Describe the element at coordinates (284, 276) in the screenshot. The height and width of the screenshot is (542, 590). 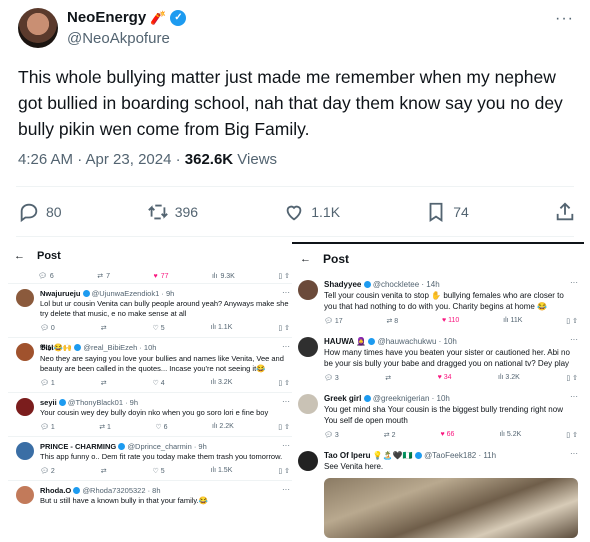
I see `bookmark-stat-icon: ▯ ⇧` at that location.